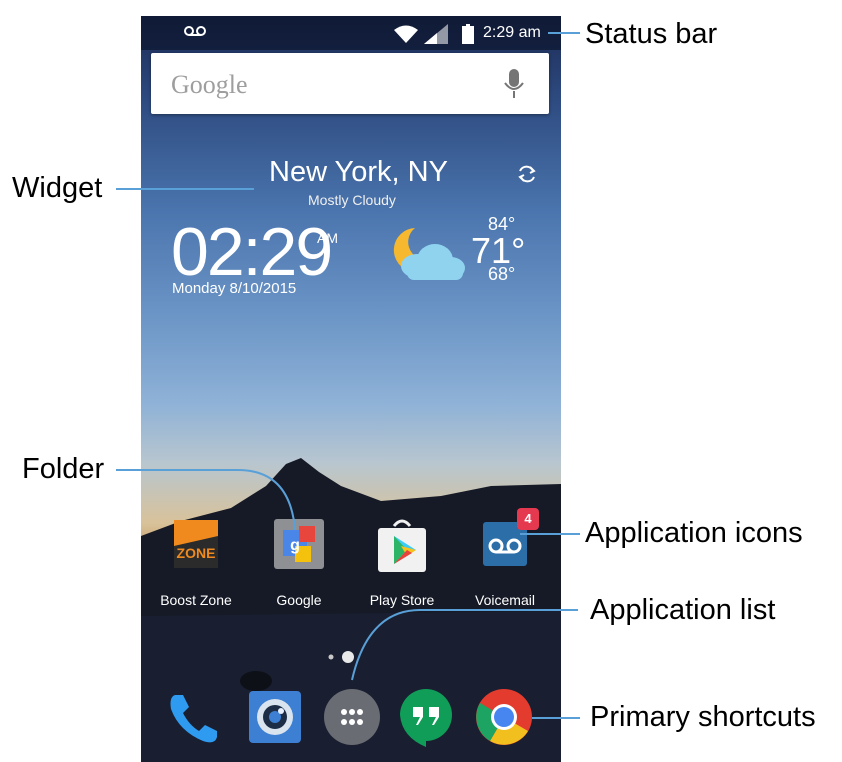  I want to click on callout-application-list: Application list, so click(683, 610).